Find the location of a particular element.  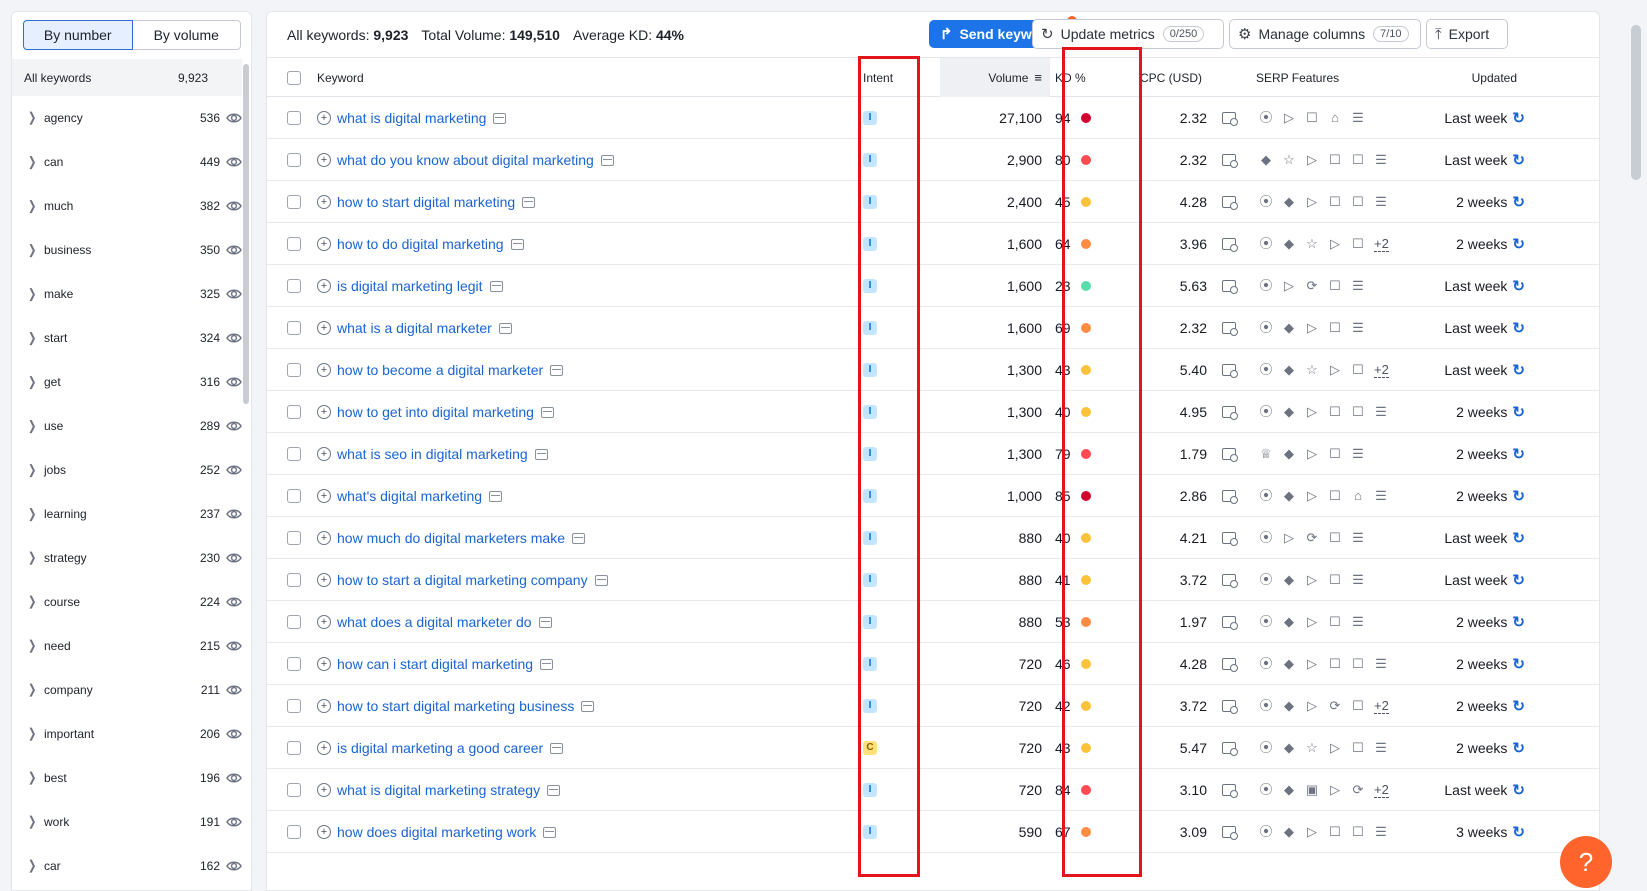

keyword-link: how to become a digital marketer is located at coordinates (440, 370).